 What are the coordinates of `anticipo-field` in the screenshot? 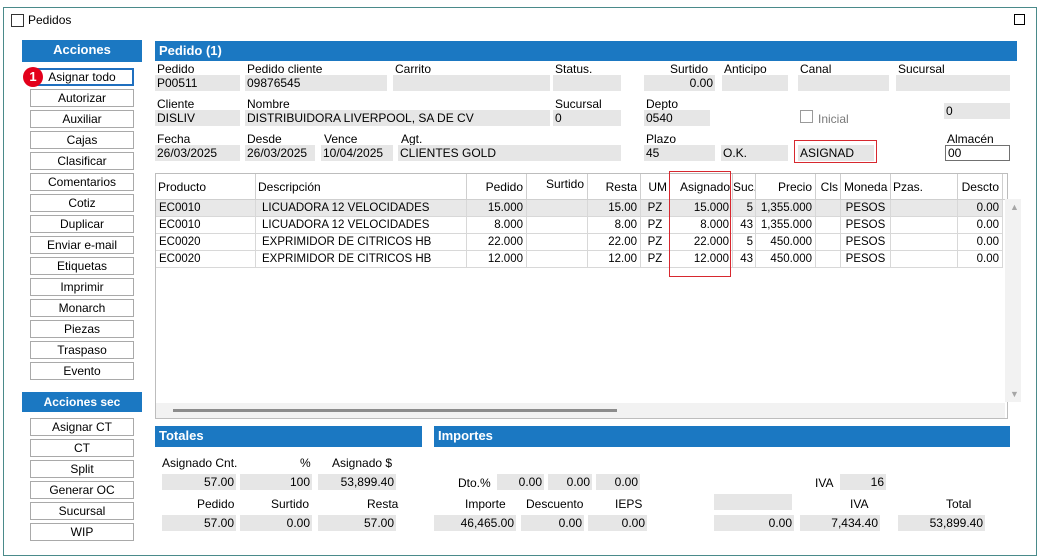 It's located at (755, 83).